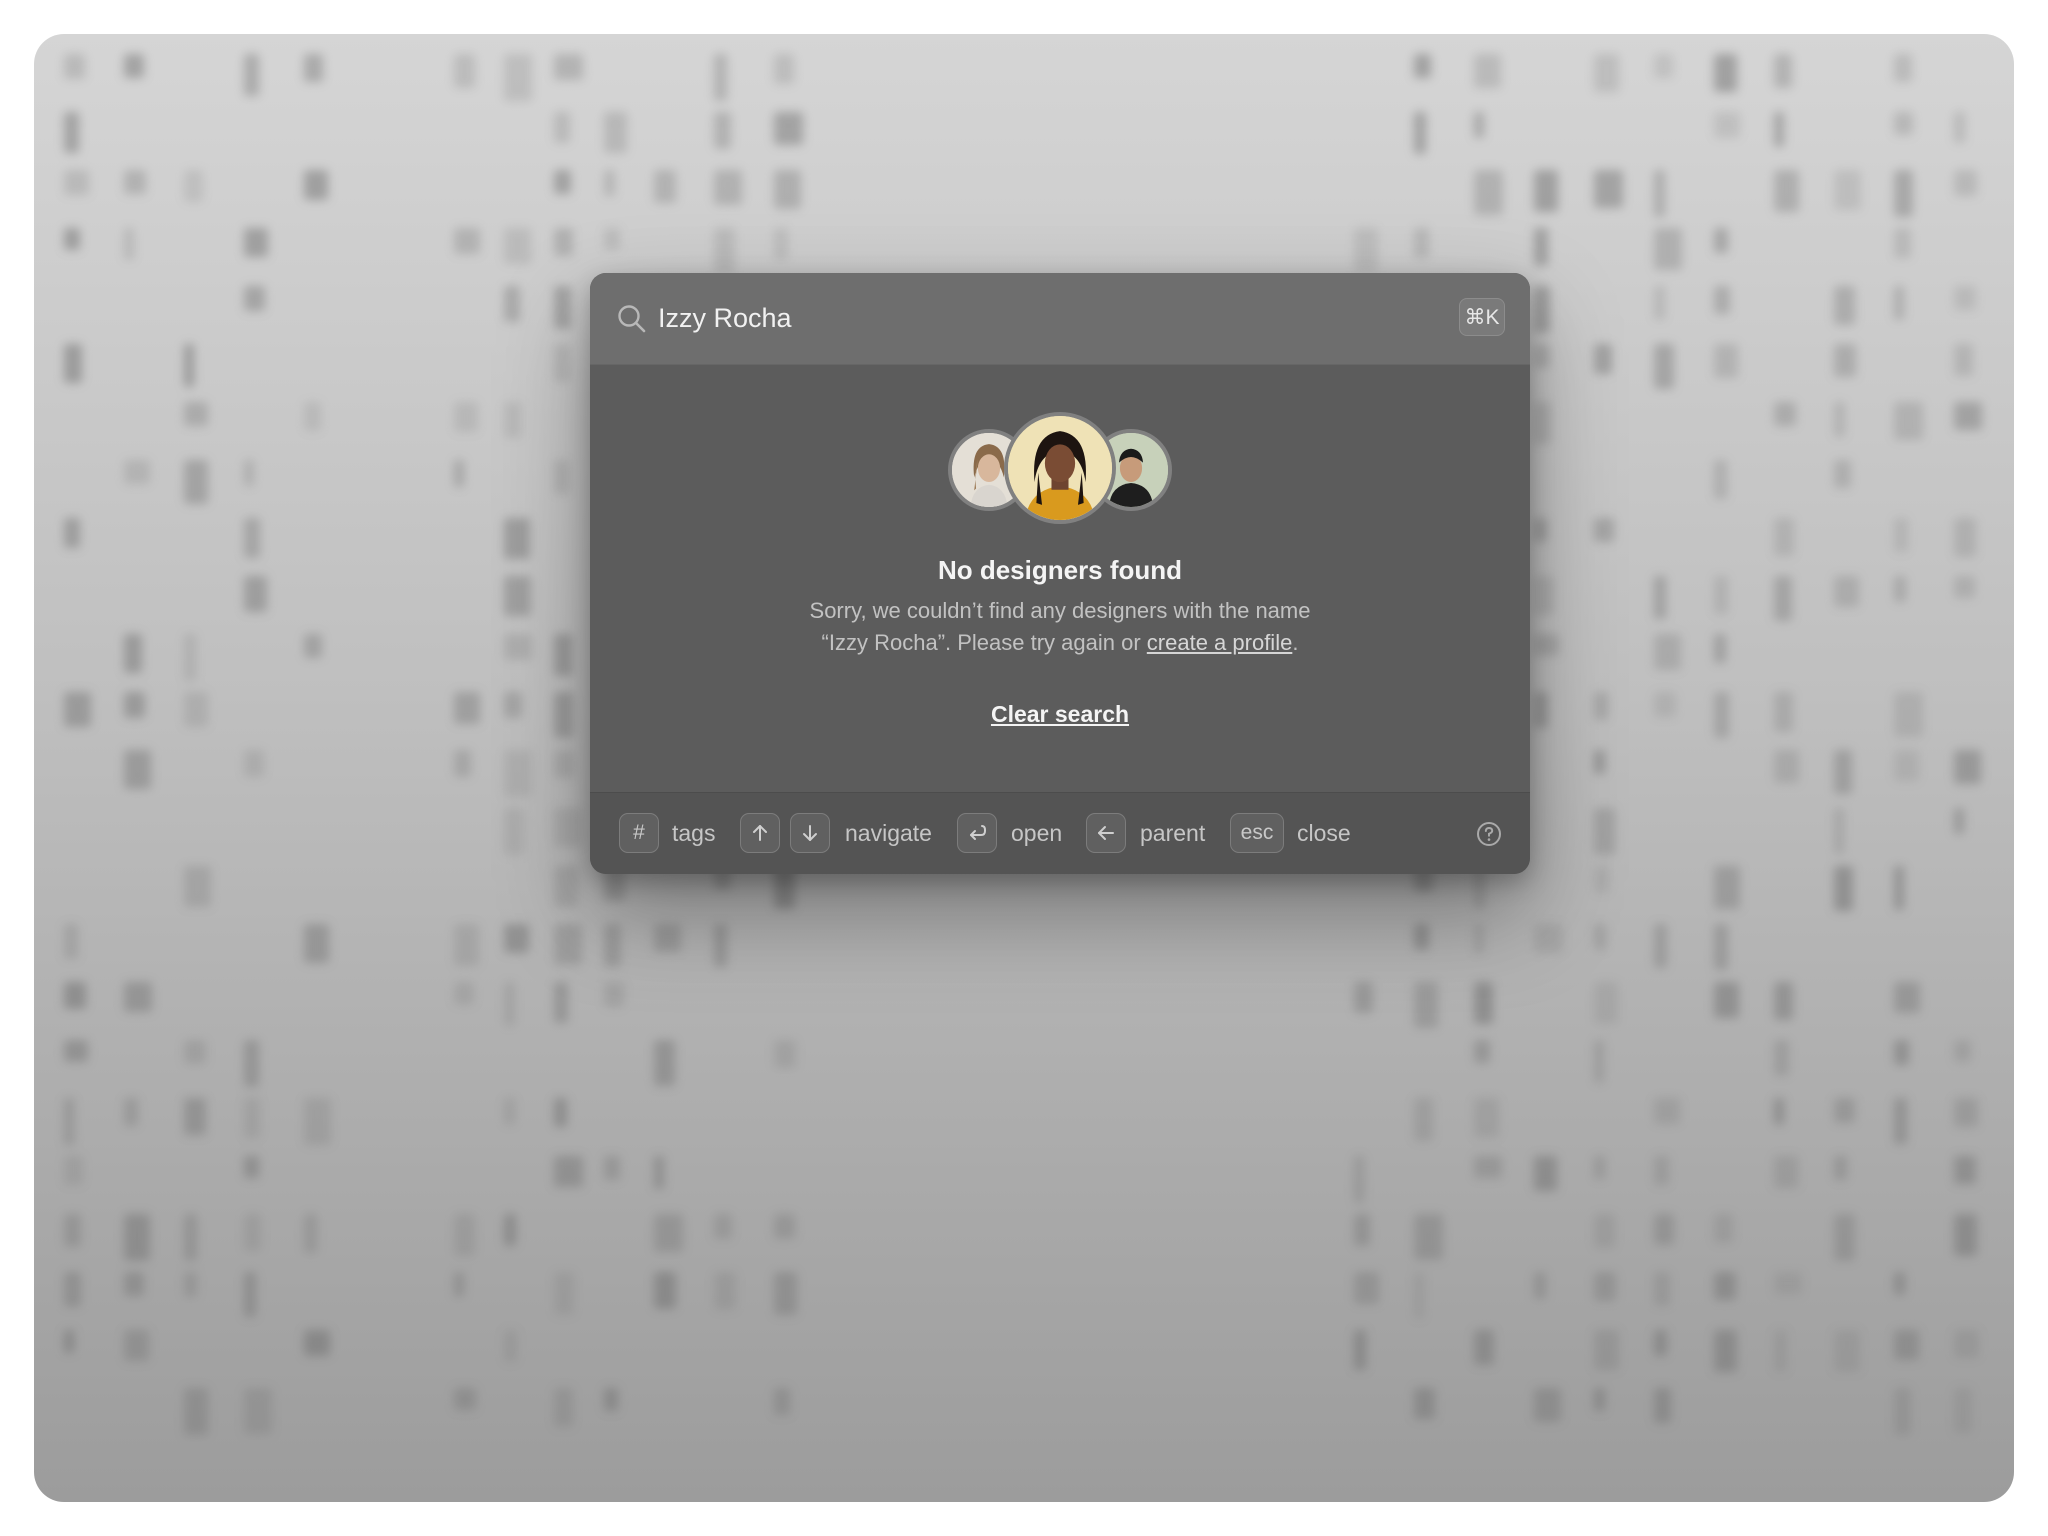 This screenshot has height=1536, width=2048. Describe the element at coordinates (760, 833) in the screenshot. I see `arrow-up-key` at that location.